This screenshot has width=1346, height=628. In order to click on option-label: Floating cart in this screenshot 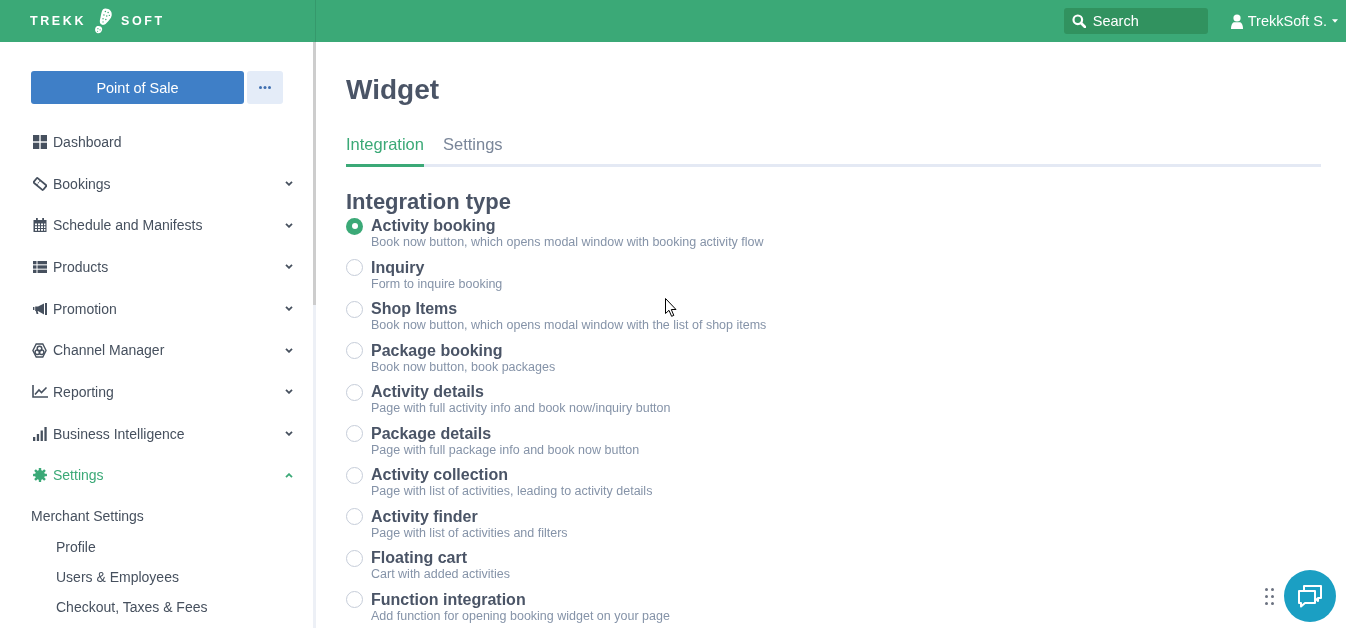, I will do `click(419, 558)`.